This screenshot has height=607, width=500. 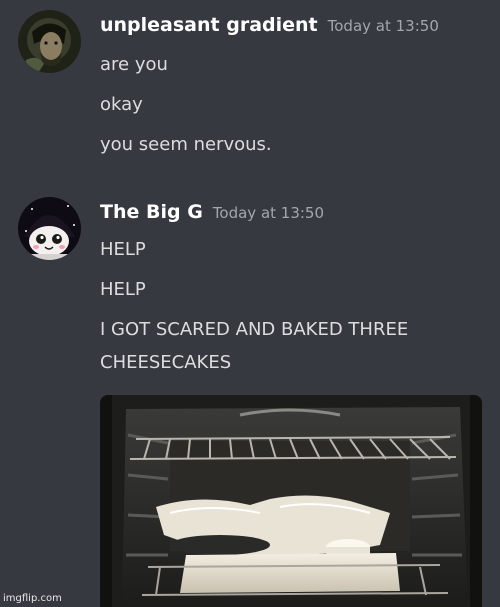 What do you see at coordinates (166, 362) in the screenshot?
I see `message-line: CHEESECAKES` at bounding box center [166, 362].